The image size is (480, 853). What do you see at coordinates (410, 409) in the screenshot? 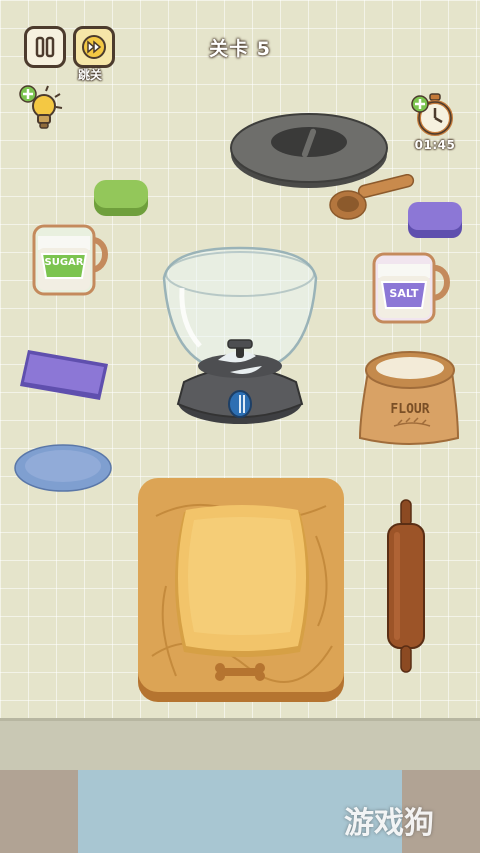
I see `flour-label: FLOUR` at bounding box center [410, 409].